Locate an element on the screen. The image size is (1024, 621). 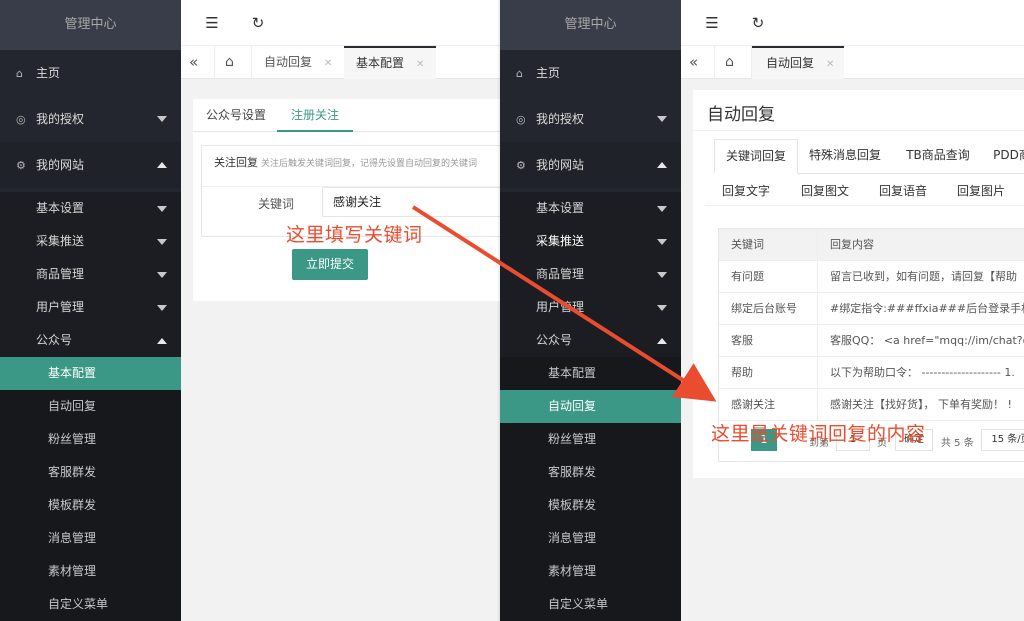
table-row: 帮助 以下为帮助口令： -------------------- 1. is located at coordinates (871, 373).